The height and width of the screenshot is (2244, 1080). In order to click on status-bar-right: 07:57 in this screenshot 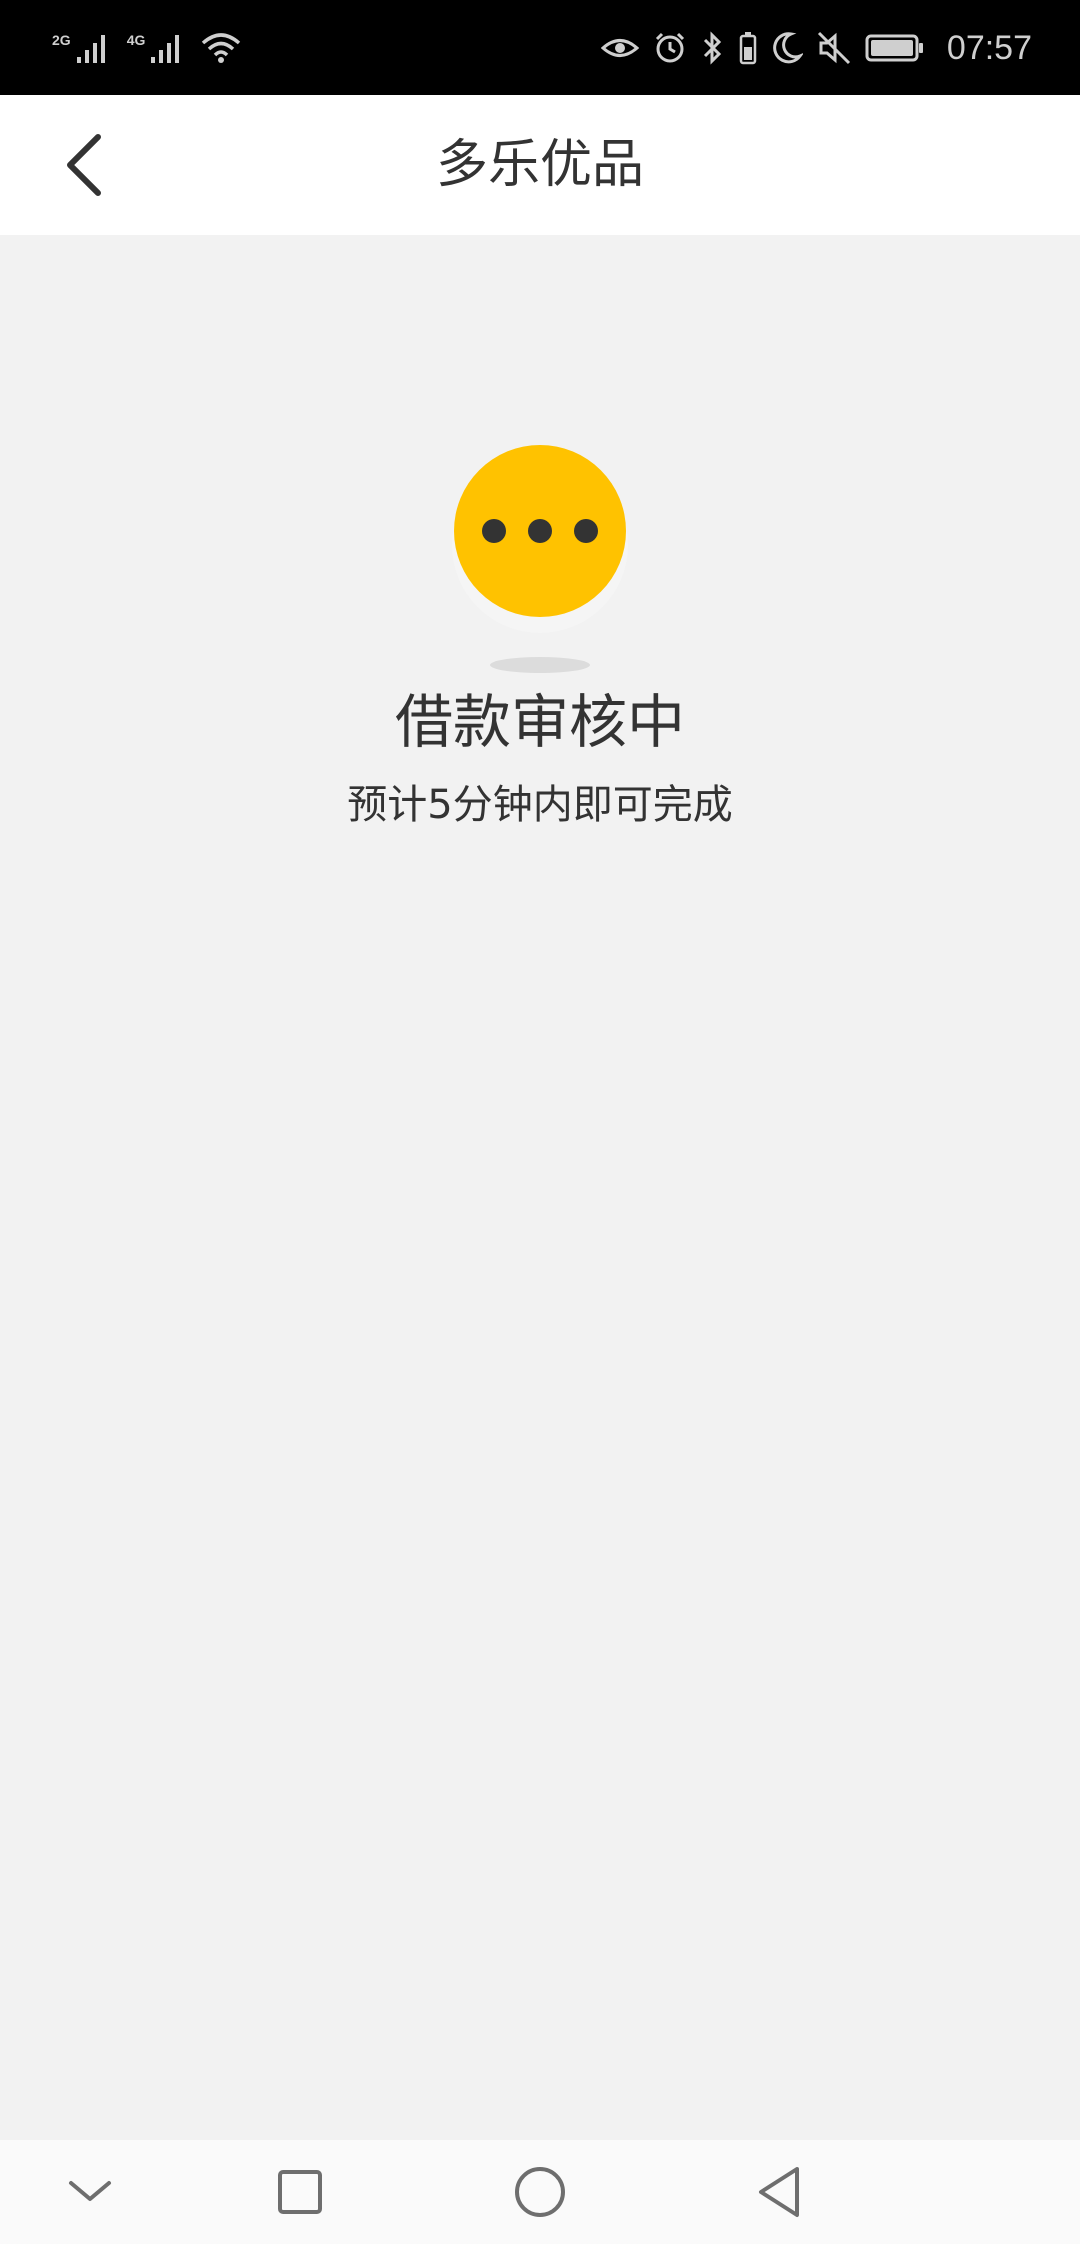, I will do `click(816, 48)`.